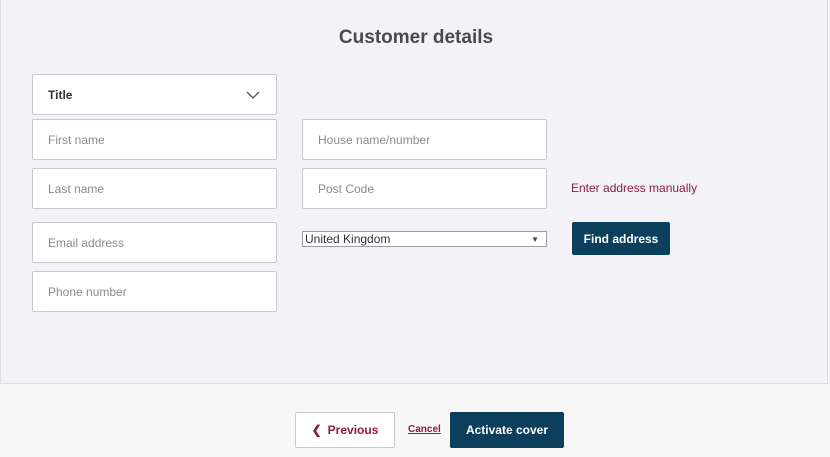 The height and width of the screenshot is (457, 830). I want to click on activate-cover-button: Activate cover, so click(507, 430).